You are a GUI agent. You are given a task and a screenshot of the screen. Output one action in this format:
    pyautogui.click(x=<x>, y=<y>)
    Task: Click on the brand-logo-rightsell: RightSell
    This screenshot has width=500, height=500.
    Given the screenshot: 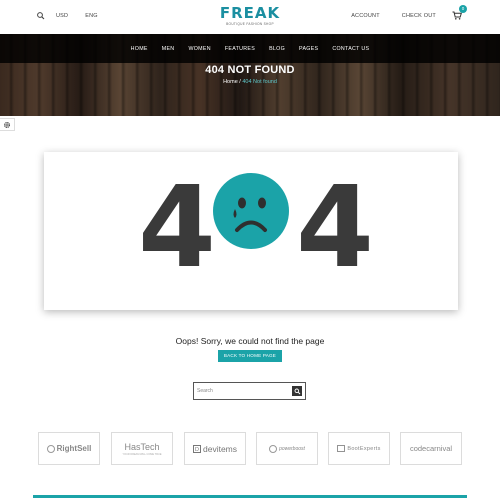 What is the action you would take?
    pyautogui.click(x=69, y=448)
    